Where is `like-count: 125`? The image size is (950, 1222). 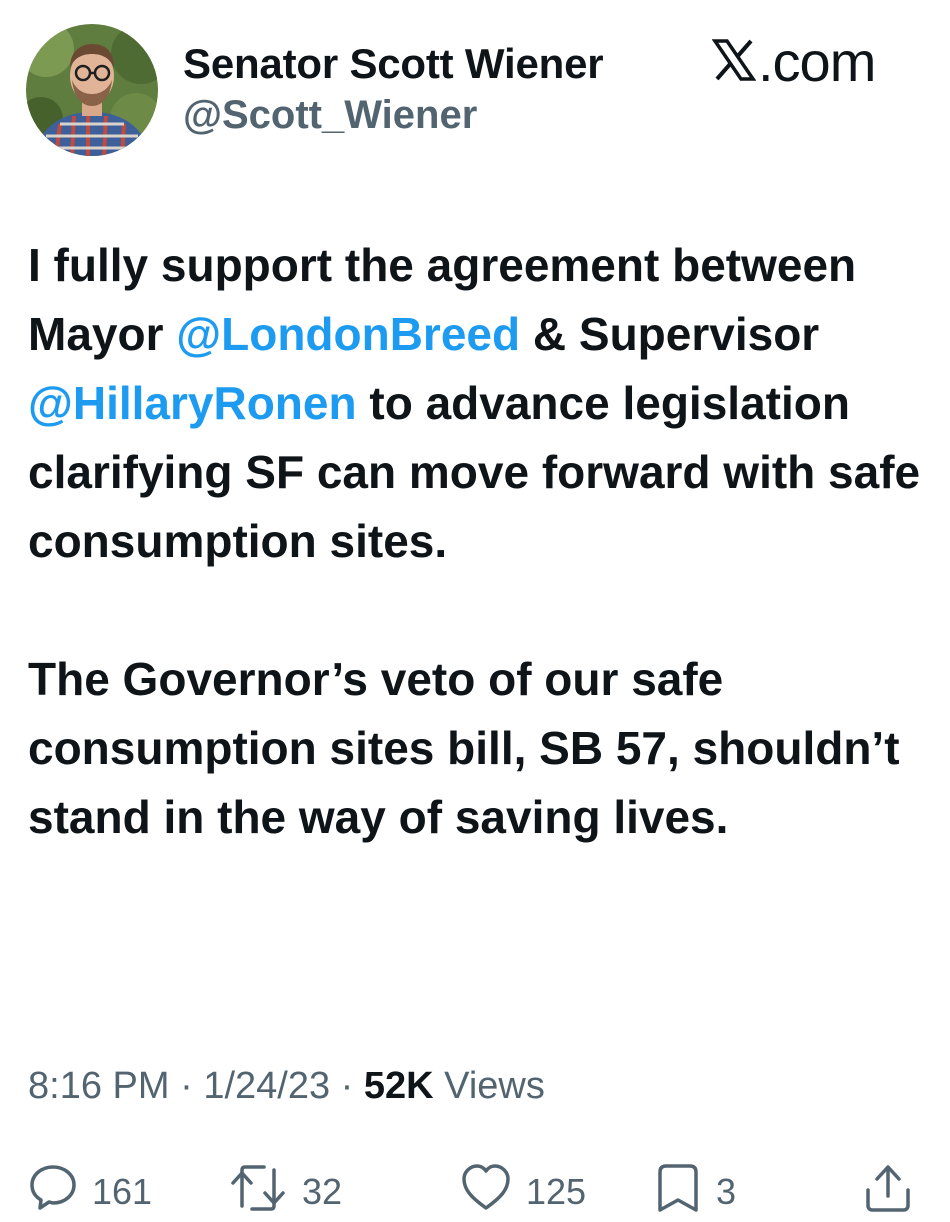
like-count: 125 is located at coordinates (556, 1191).